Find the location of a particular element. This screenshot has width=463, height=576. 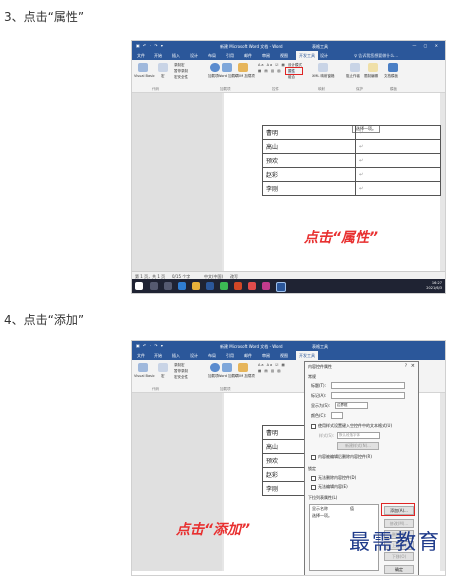

window-controls: — ▢ ✕ is located at coordinates (426, 45).